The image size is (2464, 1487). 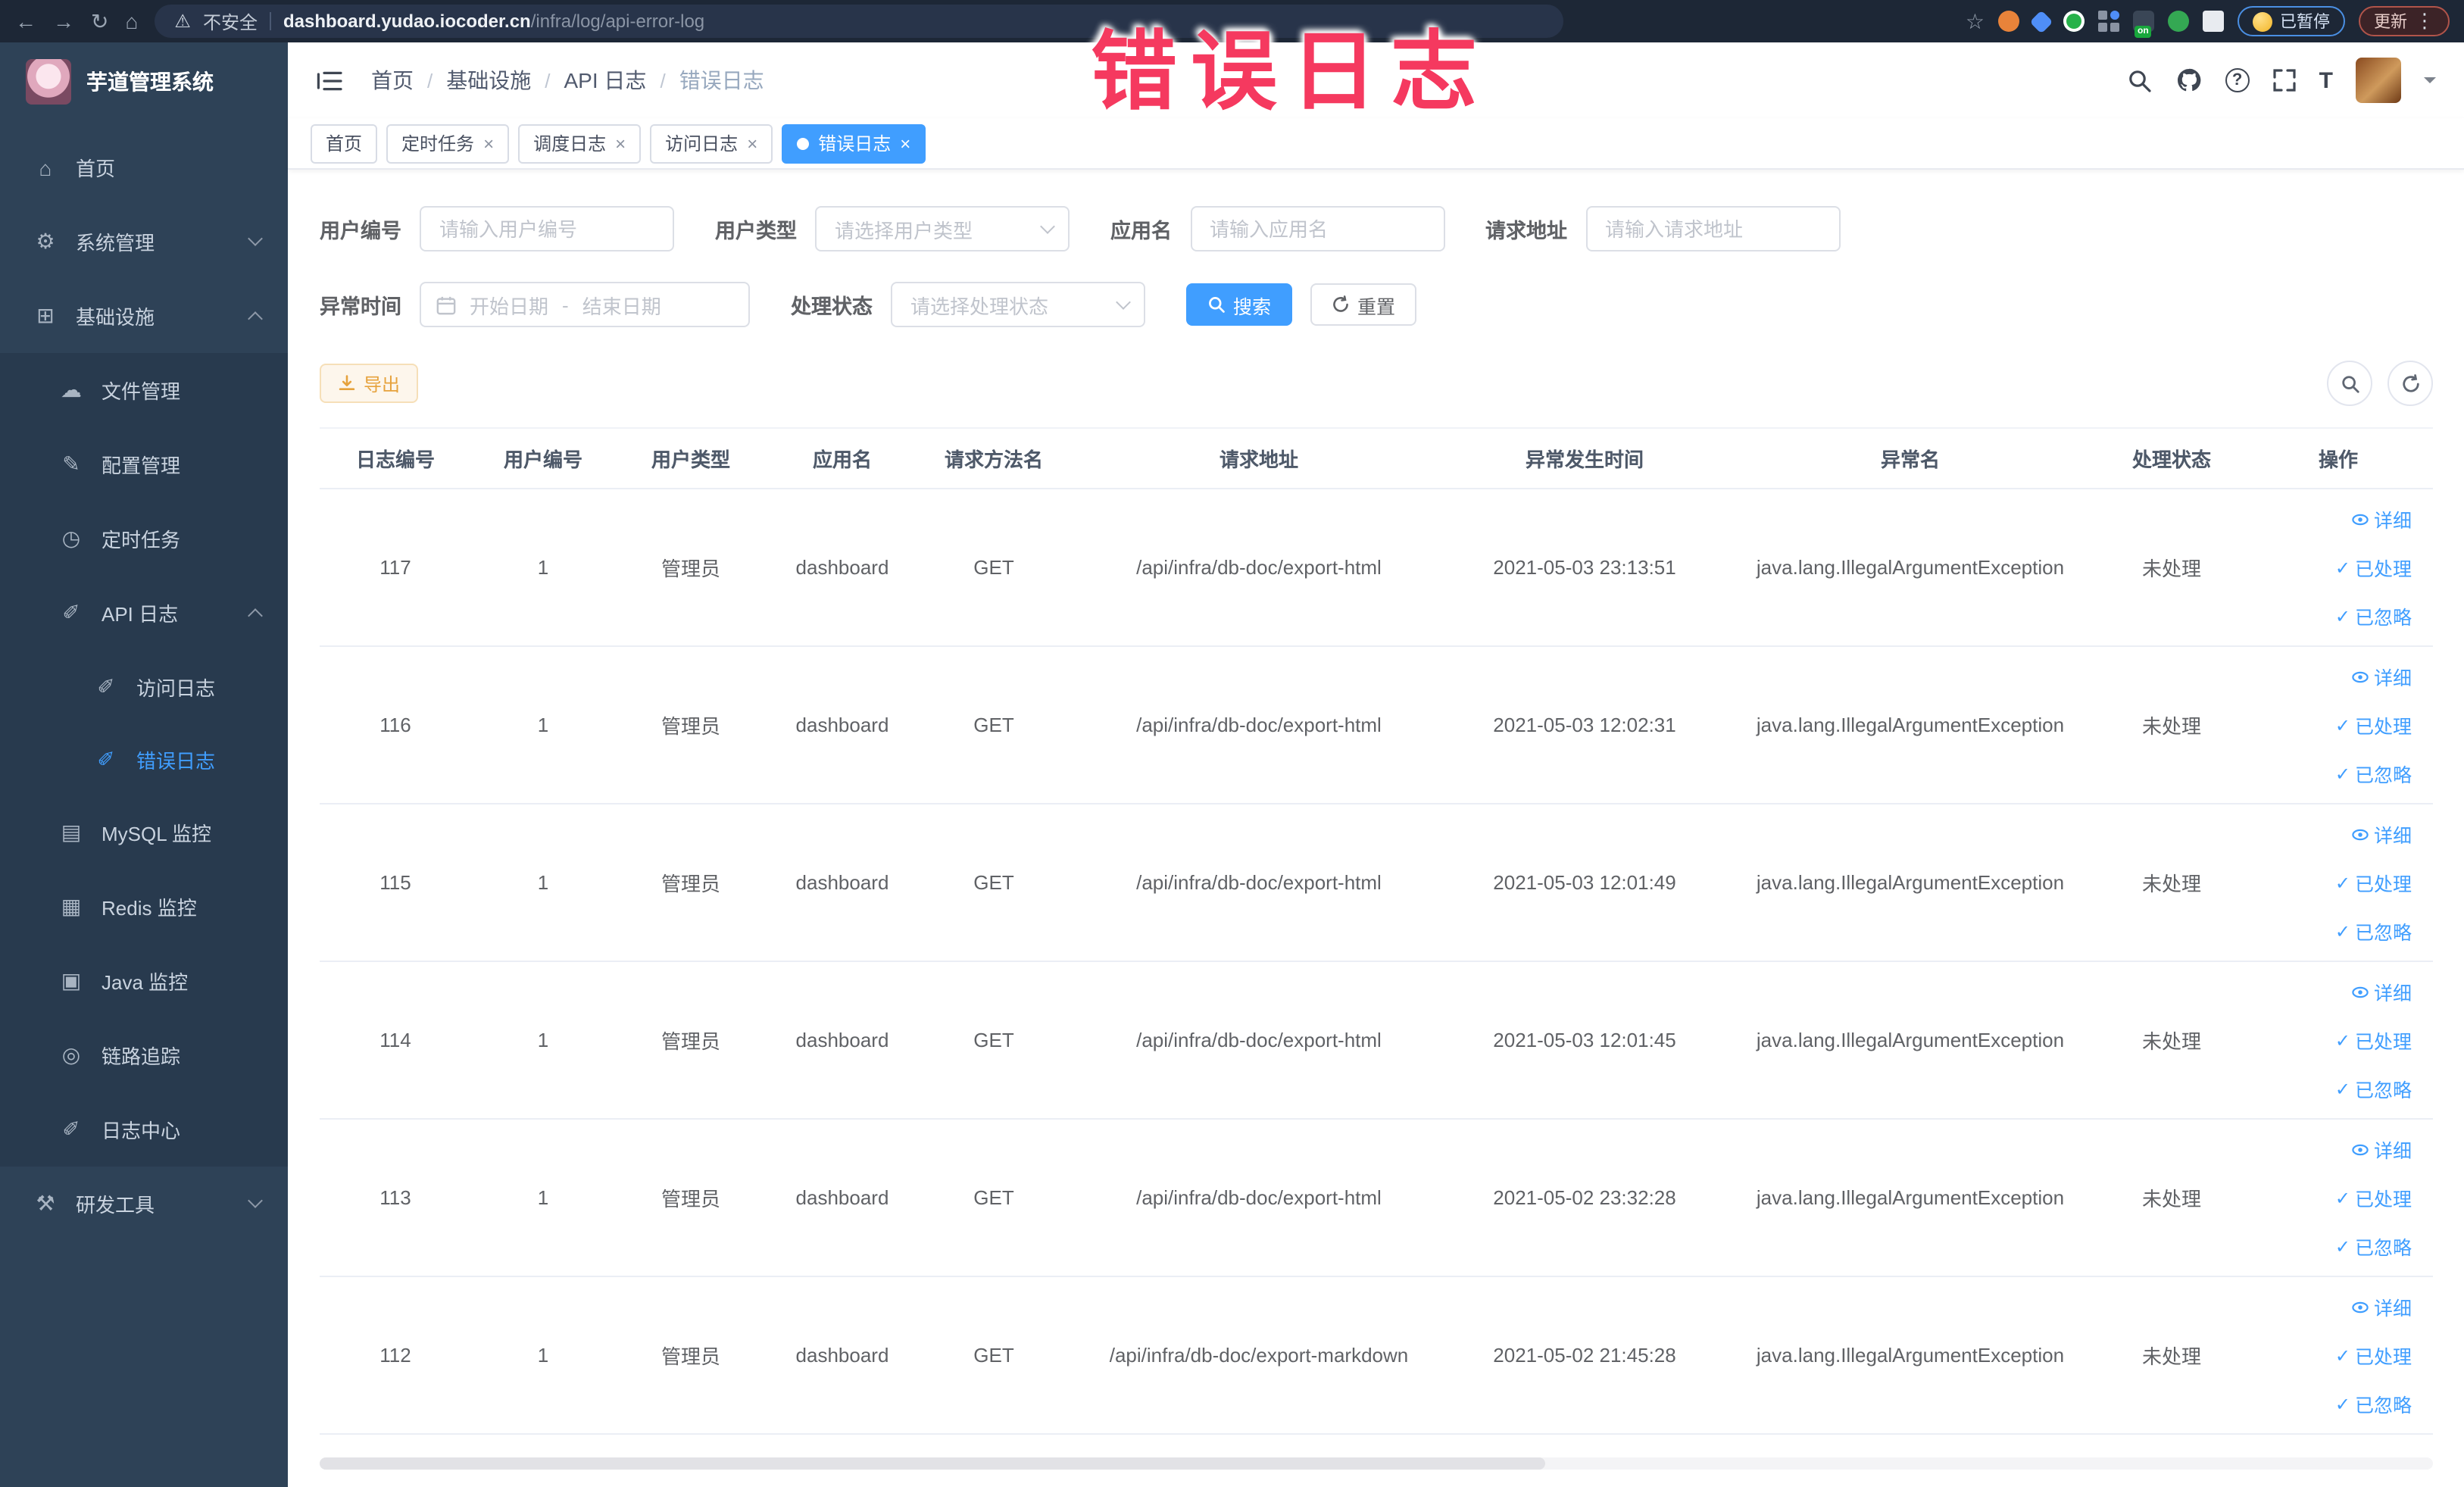 I want to click on bookmark-star-icon: ☆, so click(x=1975, y=21).